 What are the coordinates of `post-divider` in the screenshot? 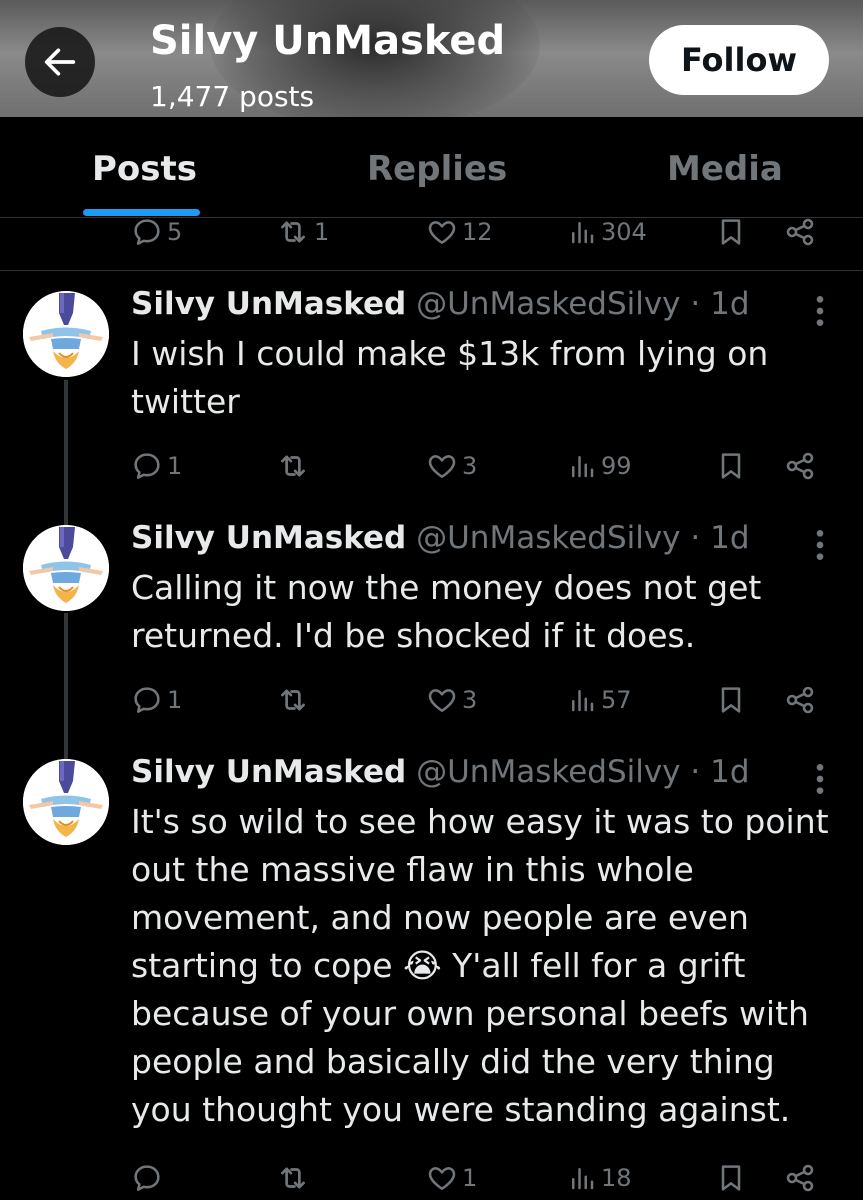 It's located at (431, 270).